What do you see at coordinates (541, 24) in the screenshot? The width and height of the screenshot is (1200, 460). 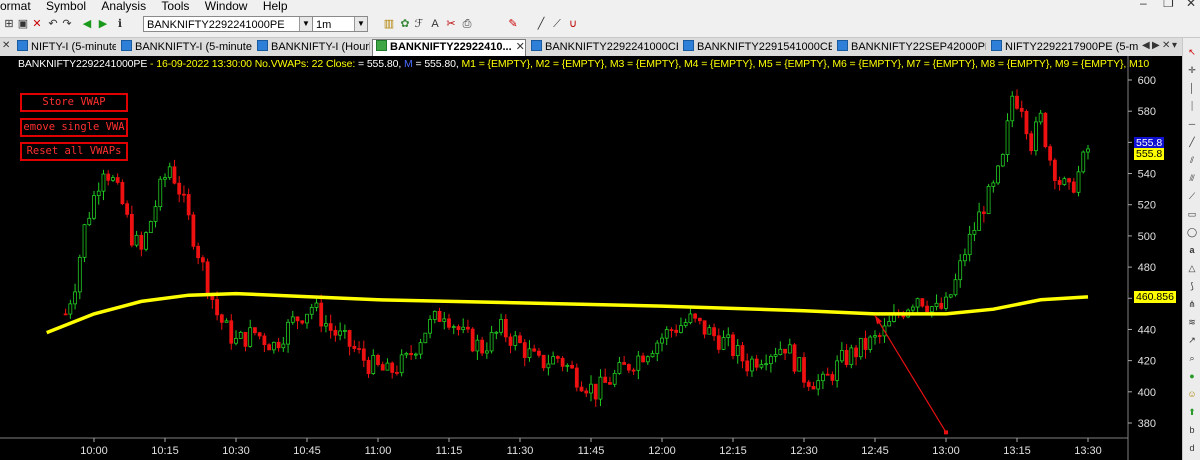 I see `line-tool-icon: ╱` at bounding box center [541, 24].